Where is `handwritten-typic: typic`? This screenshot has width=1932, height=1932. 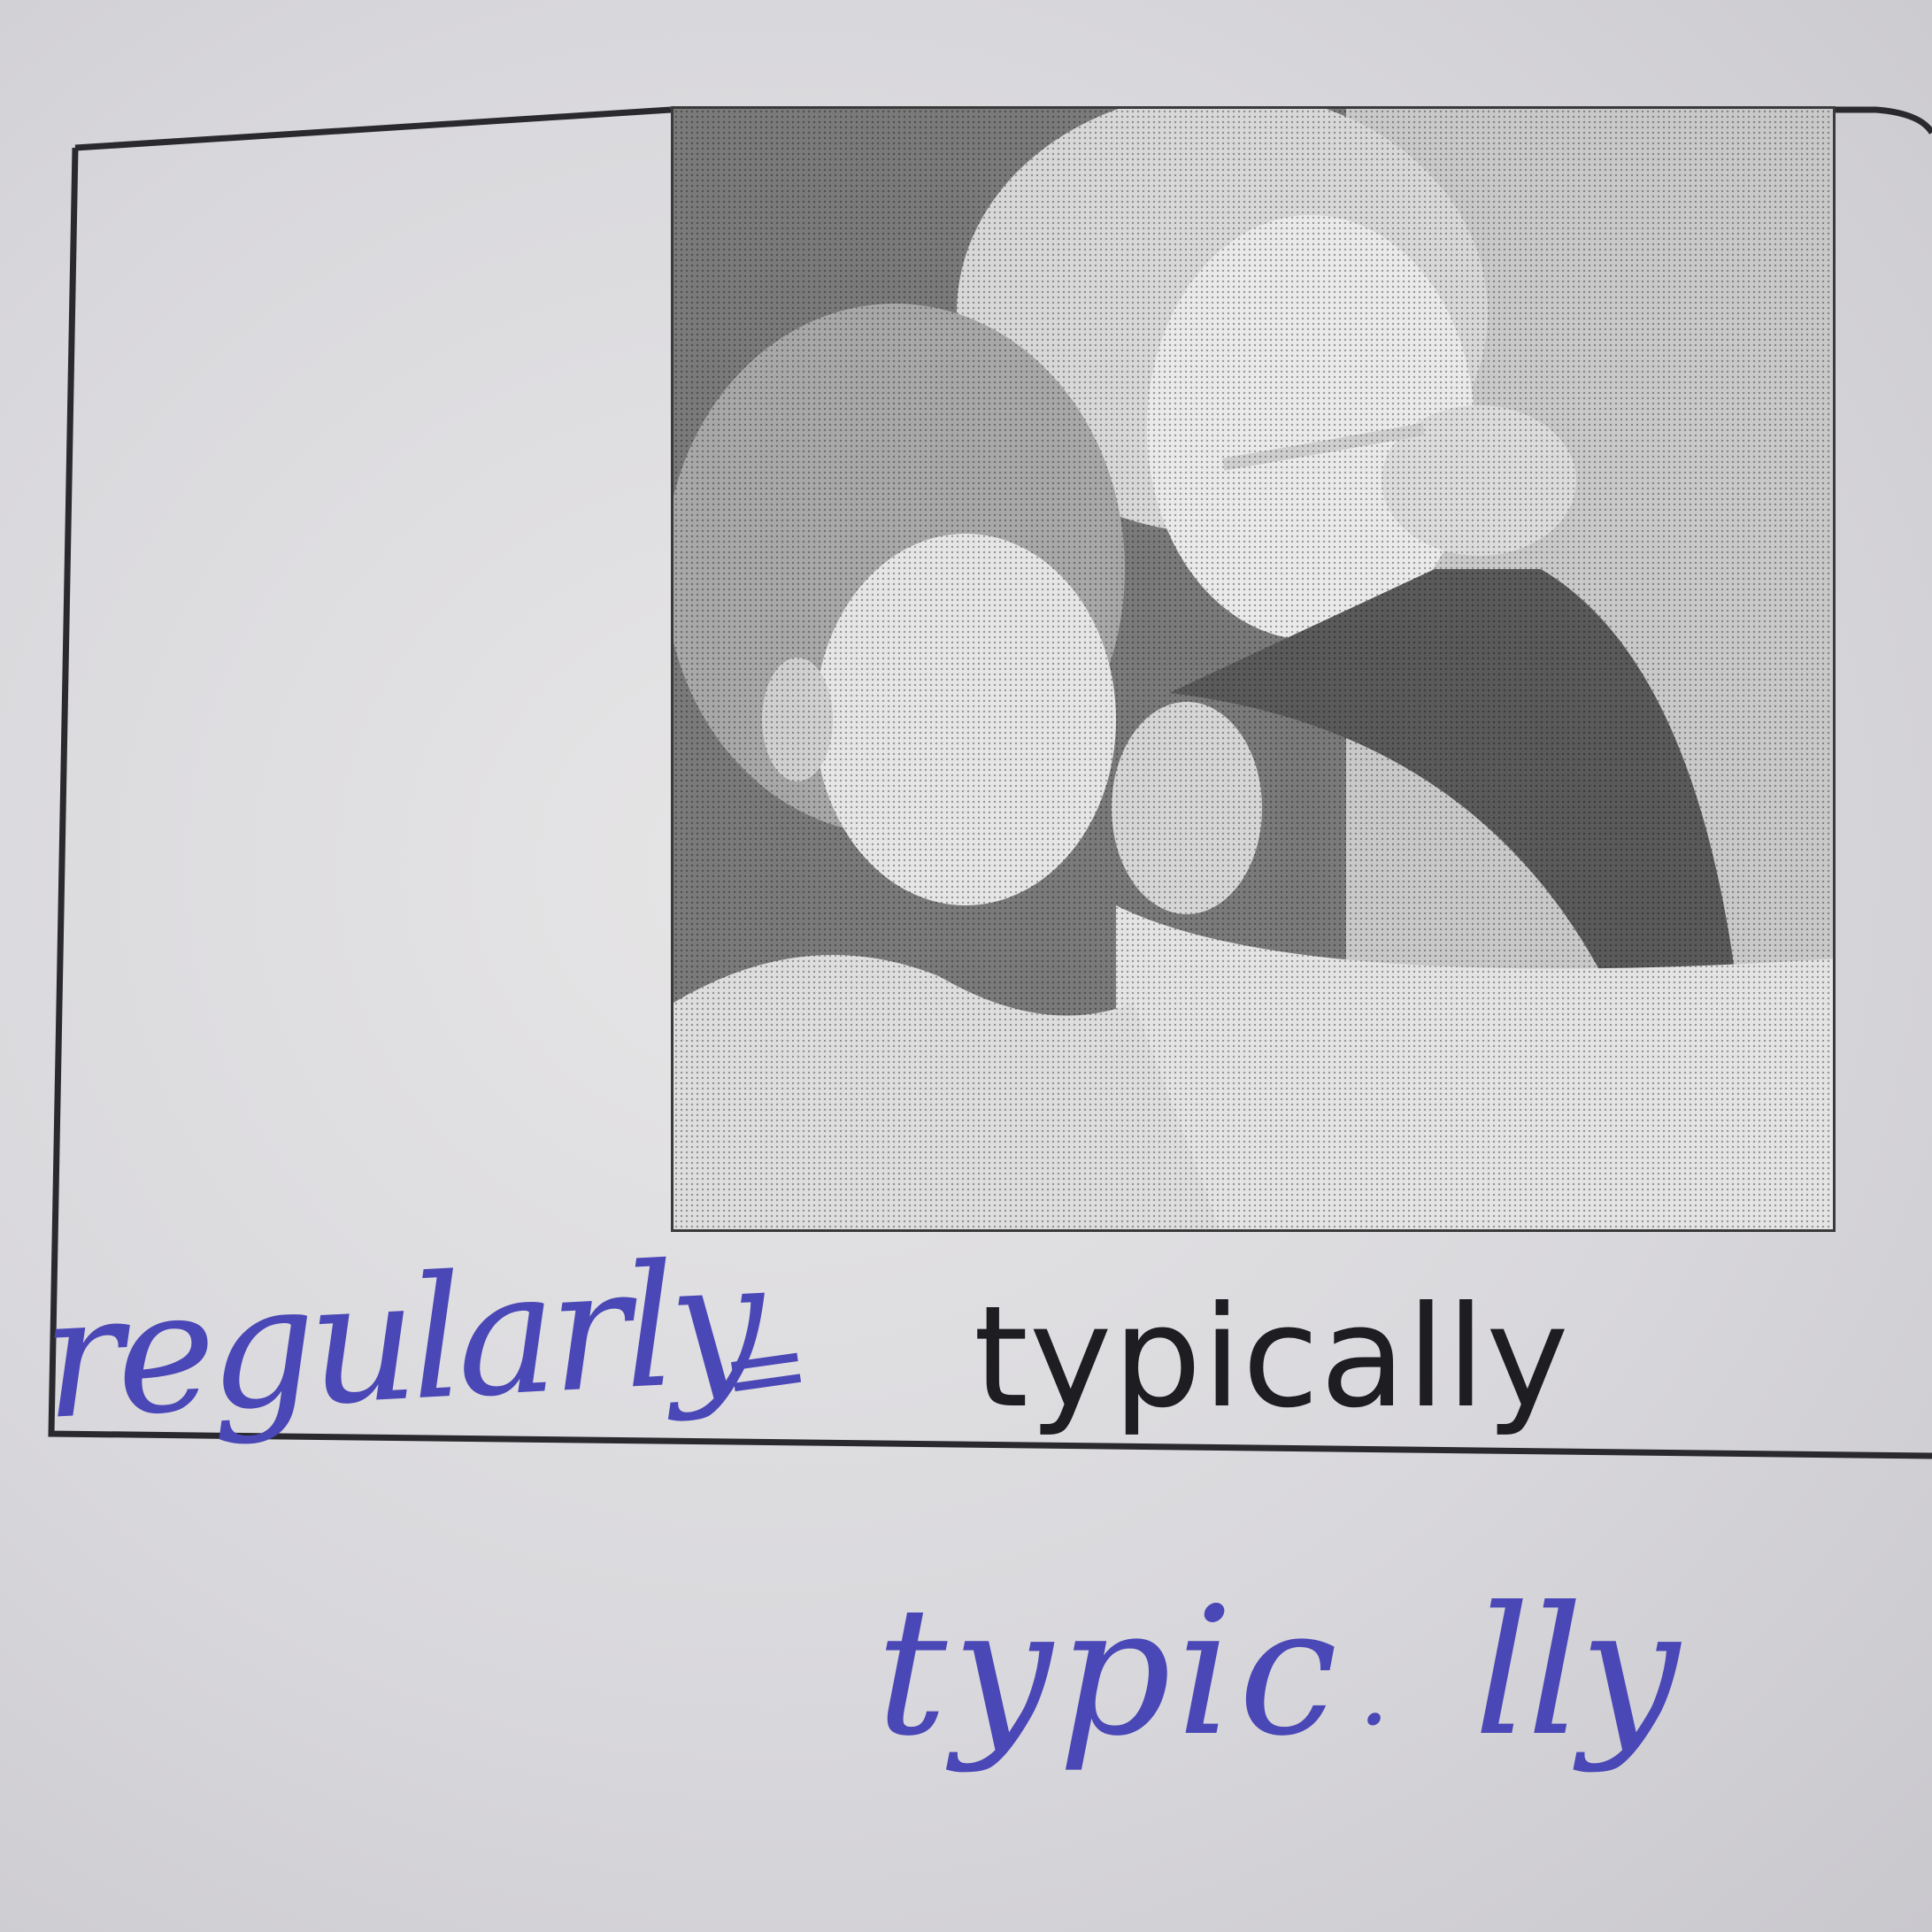 handwritten-typic: typic is located at coordinates (1109, 1672).